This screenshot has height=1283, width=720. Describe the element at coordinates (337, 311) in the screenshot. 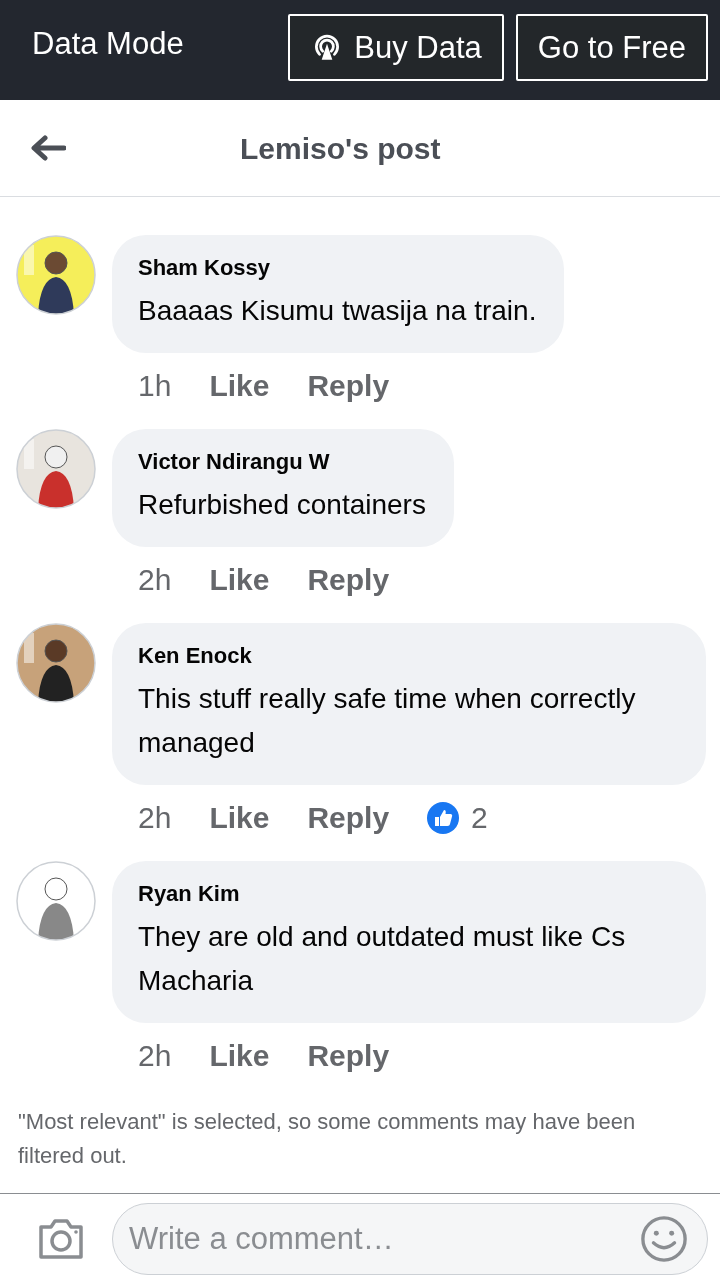

I see `comment-text: Baaaas Kisumu twasija na train.` at that location.